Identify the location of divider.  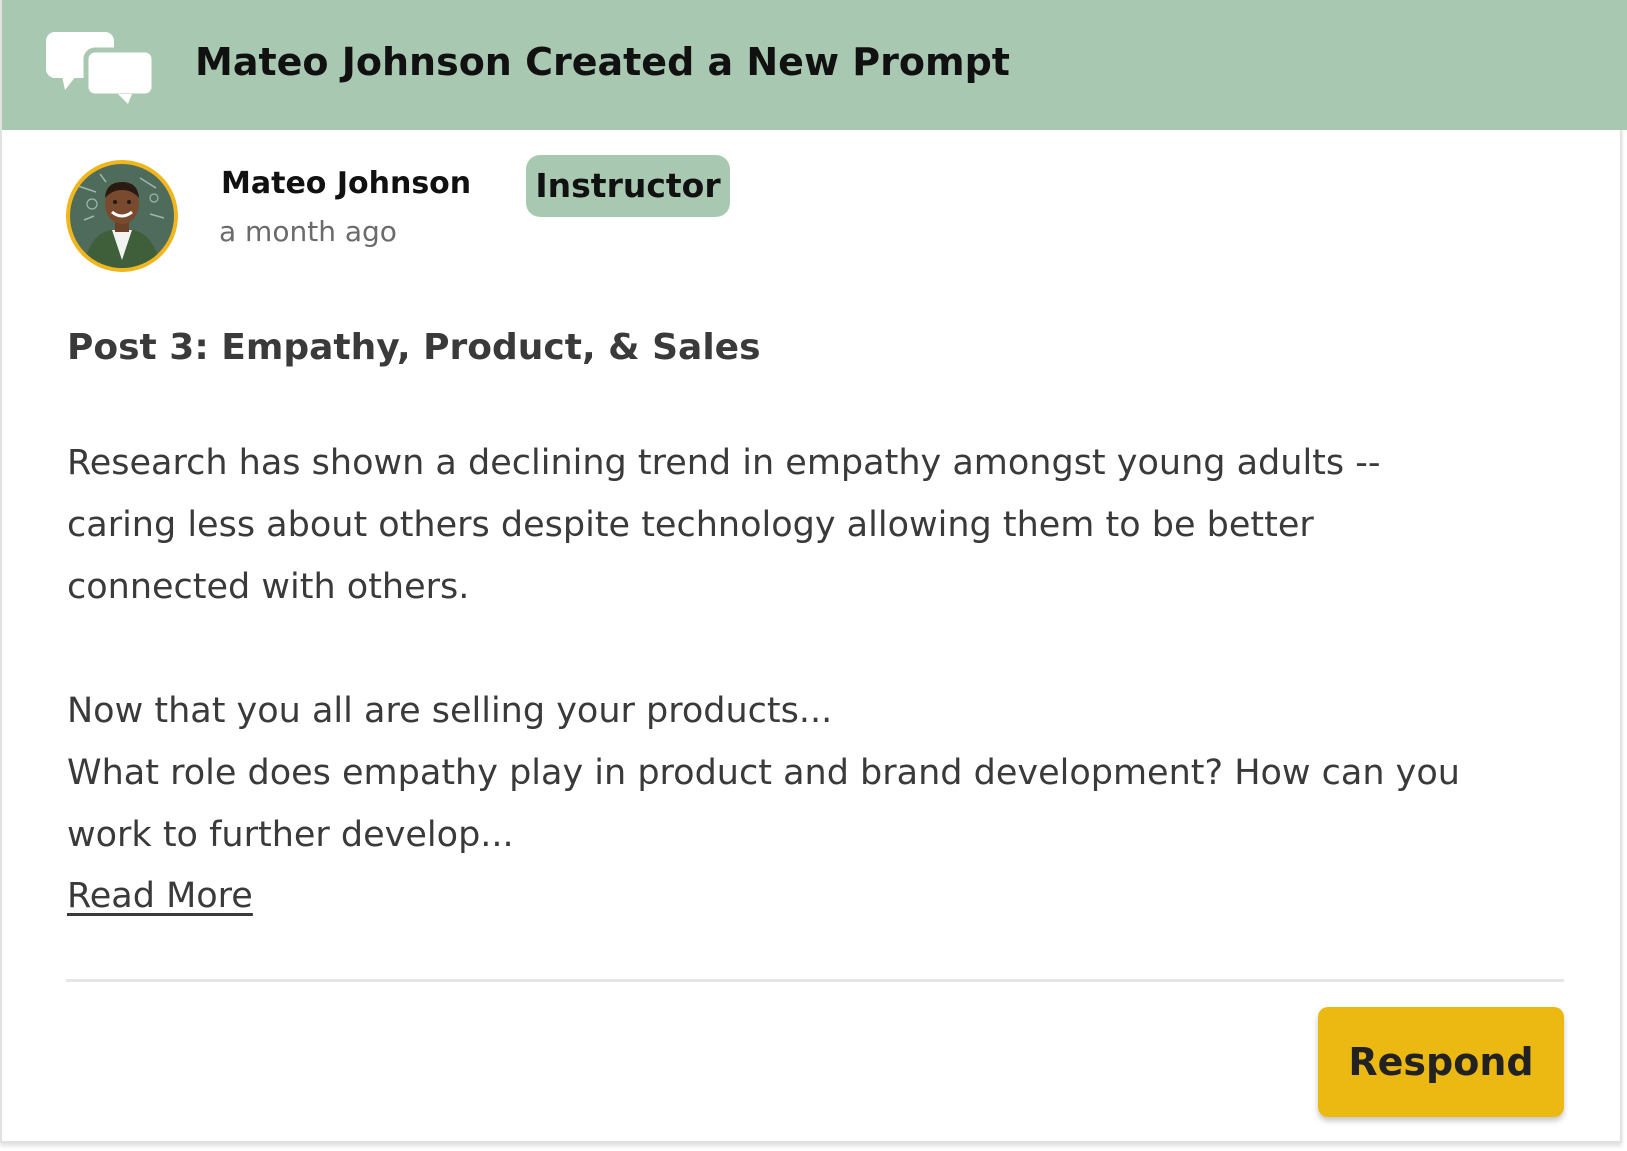
(815, 980).